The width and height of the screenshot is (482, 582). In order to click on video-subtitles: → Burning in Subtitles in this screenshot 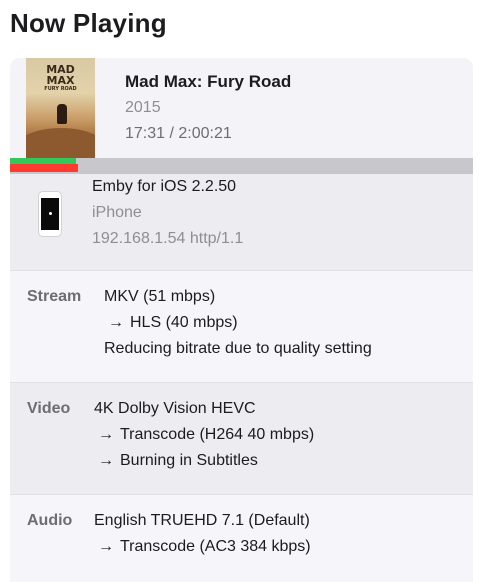, I will do `click(178, 460)`.